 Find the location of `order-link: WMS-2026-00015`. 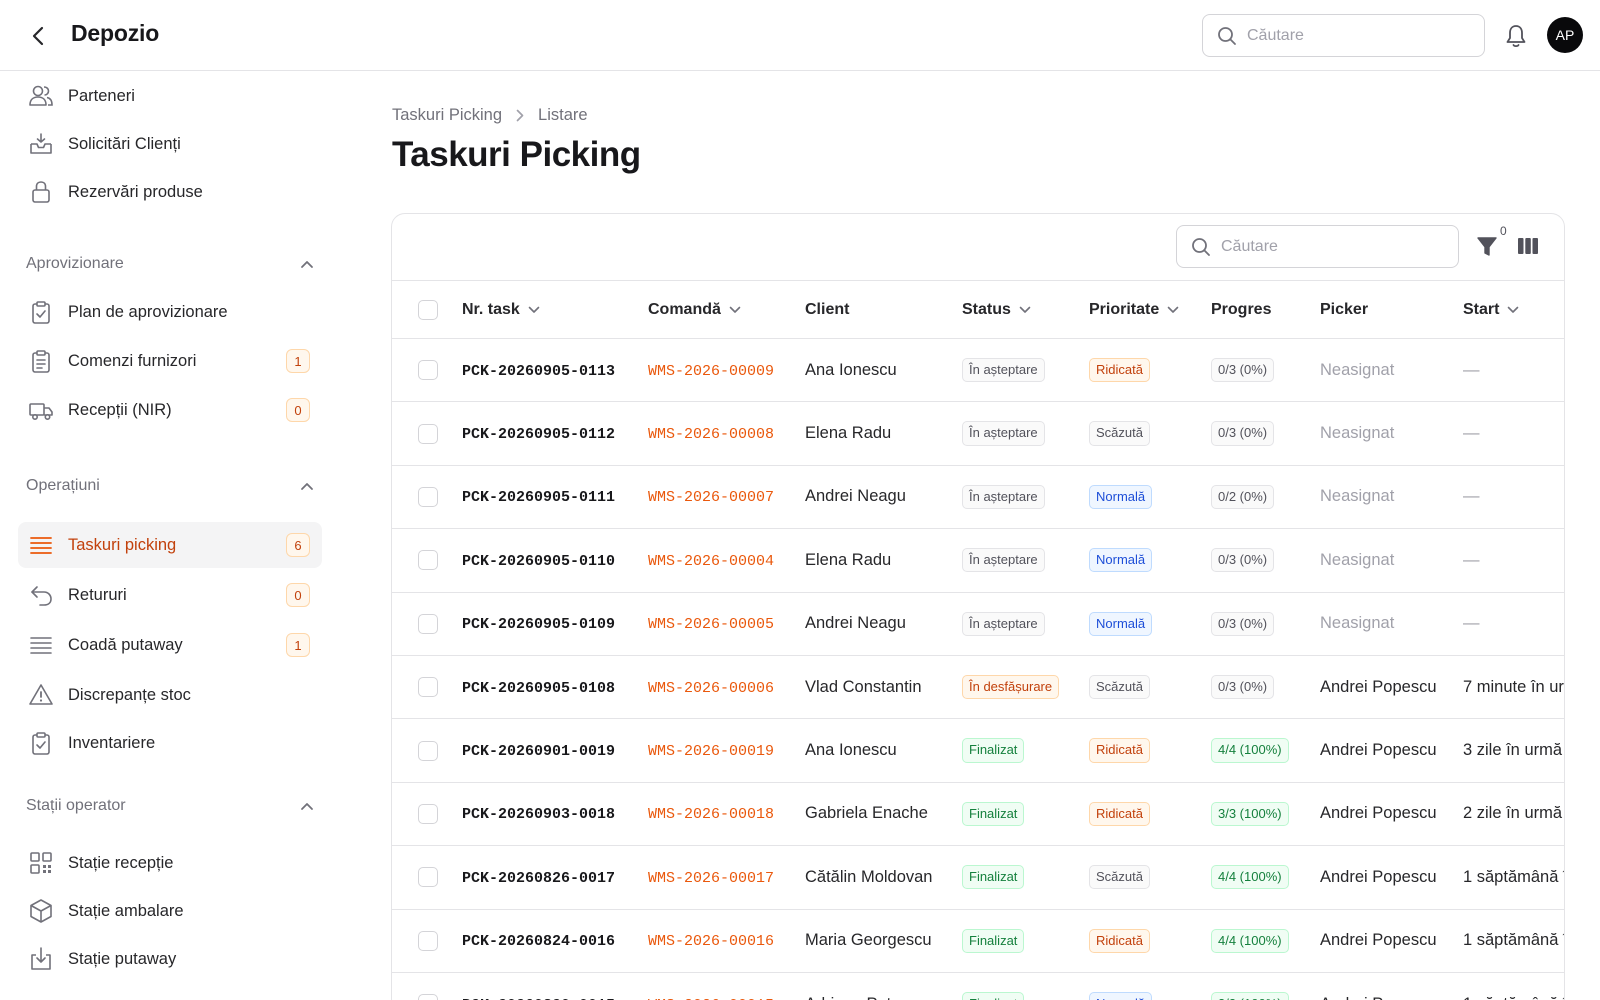

order-link: WMS-2026-00015 is located at coordinates (711, 998).